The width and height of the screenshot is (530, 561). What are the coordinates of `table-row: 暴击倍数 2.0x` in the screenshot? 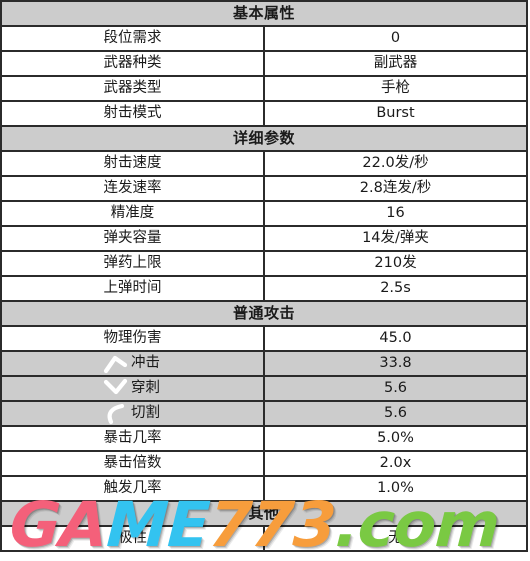 It's located at (264, 463).